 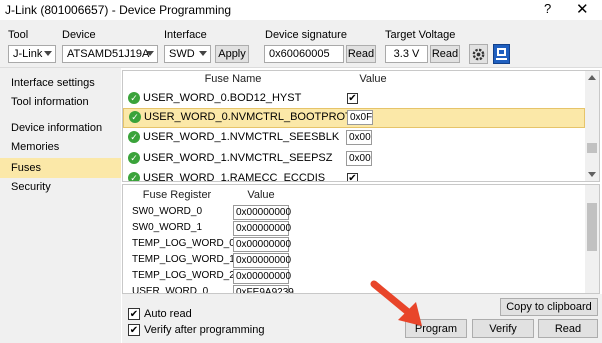 What do you see at coordinates (222, 98) in the screenshot?
I see `fuse-name: USER_WORD_0.BOD12_HYST` at bounding box center [222, 98].